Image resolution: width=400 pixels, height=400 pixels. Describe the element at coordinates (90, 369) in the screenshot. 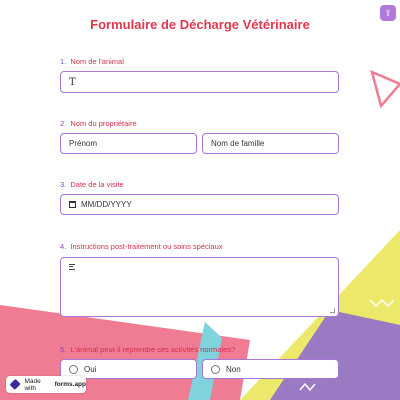

I see `option-label: Oui` at that location.